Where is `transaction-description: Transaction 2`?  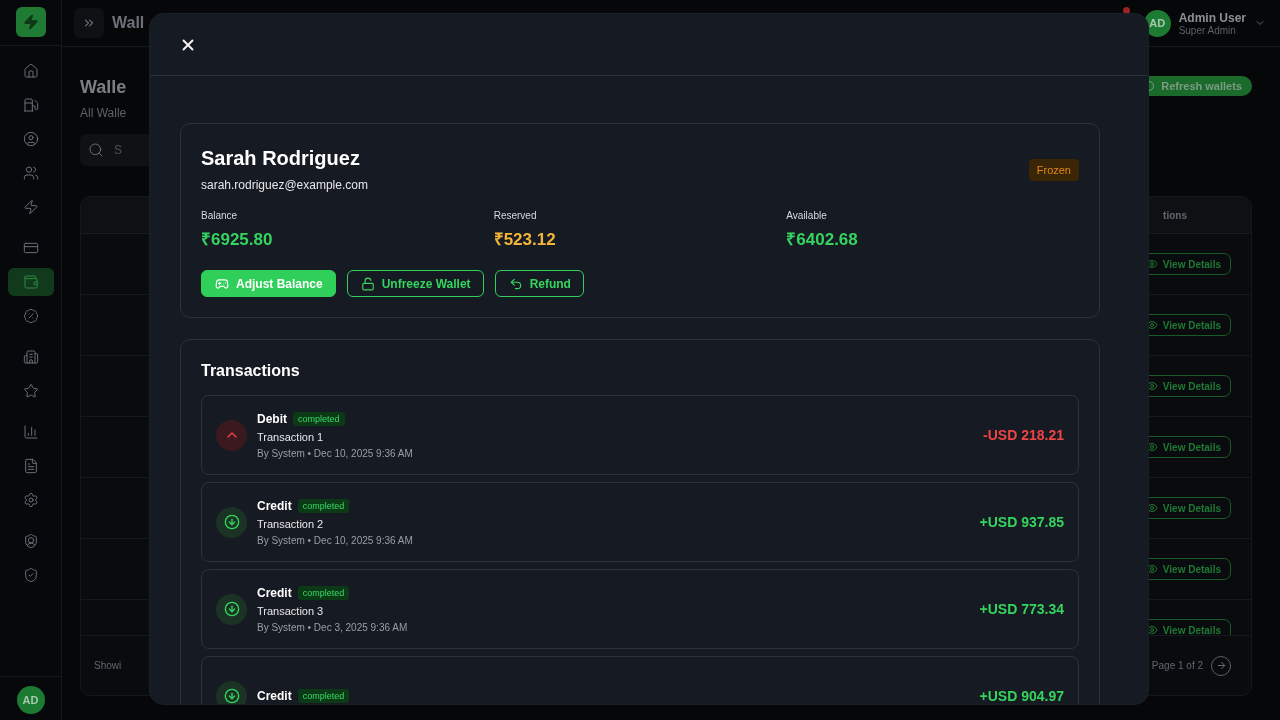 transaction-description: Transaction 2 is located at coordinates (291, 523).